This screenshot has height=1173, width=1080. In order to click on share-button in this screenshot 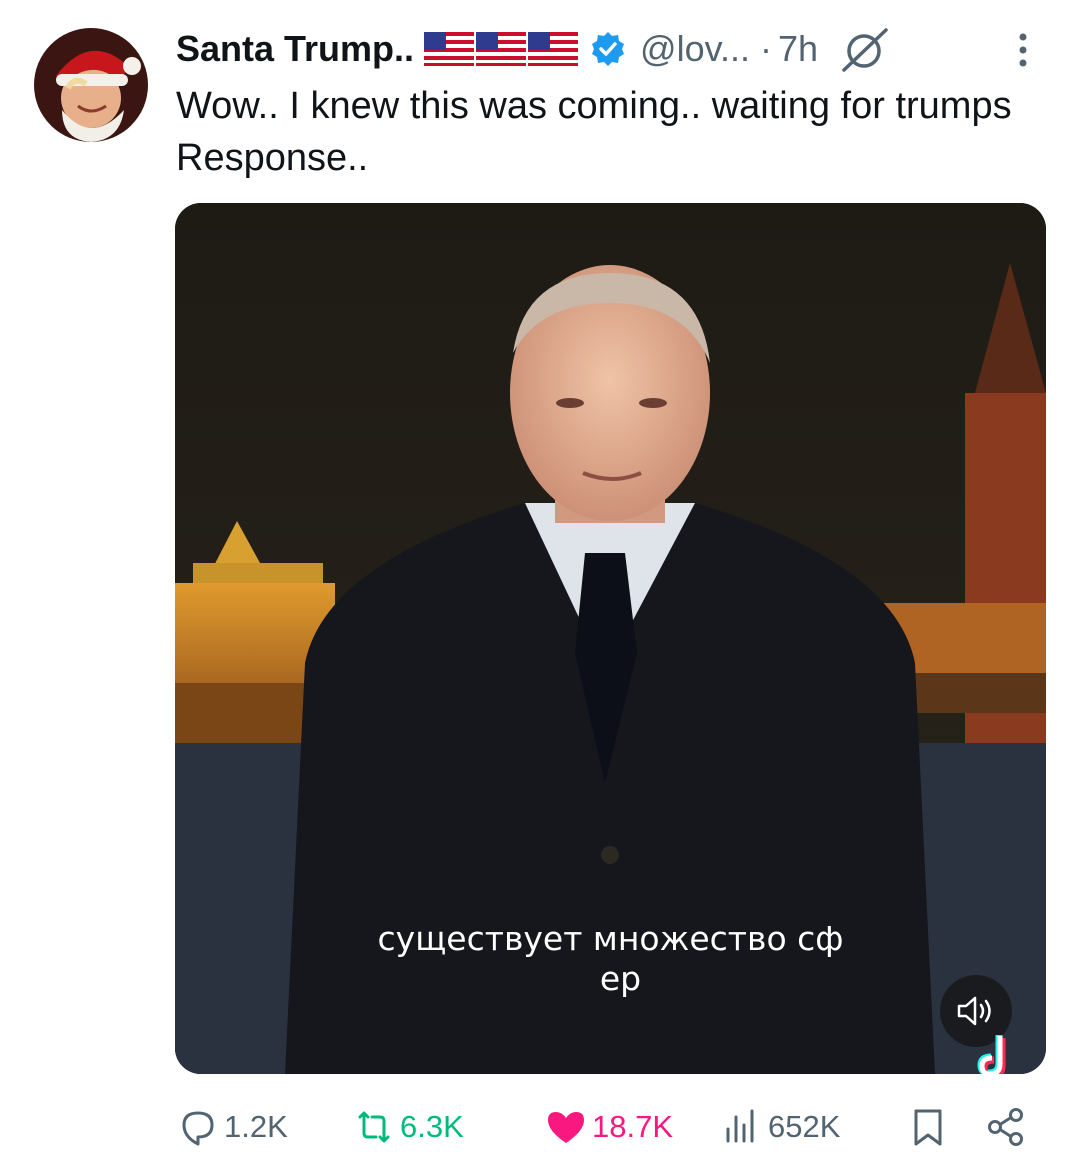, I will do `click(1008, 1127)`.